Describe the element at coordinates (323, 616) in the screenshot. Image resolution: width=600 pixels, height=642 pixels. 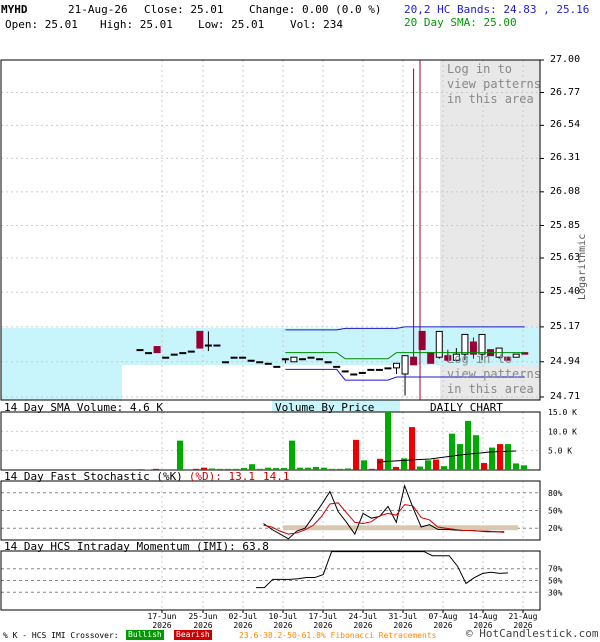
I see `x-tick-label: 17-Jul` at that location.